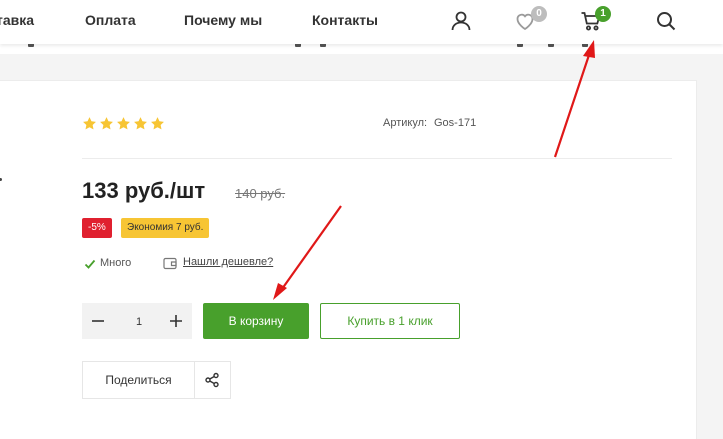 This screenshot has height=439, width=723. Describe the element at coordinates (90, 264) in the screenshot. I see `check-icon` at that location.